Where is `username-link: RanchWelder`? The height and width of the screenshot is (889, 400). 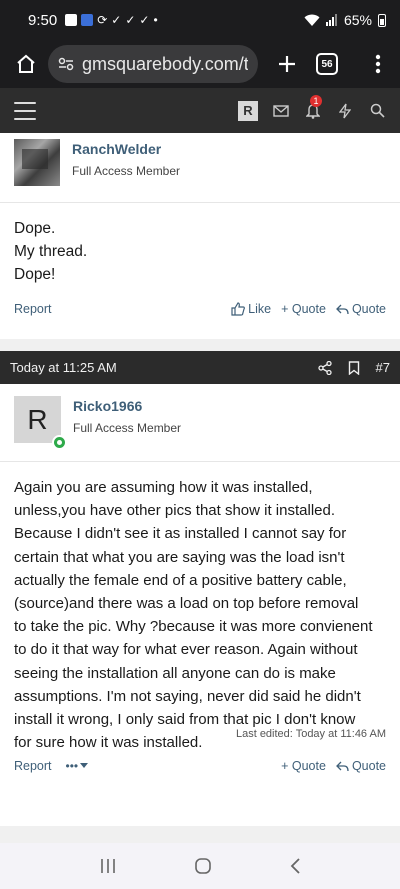 username-link: RanchWelder is located at coordinates (126, 149).